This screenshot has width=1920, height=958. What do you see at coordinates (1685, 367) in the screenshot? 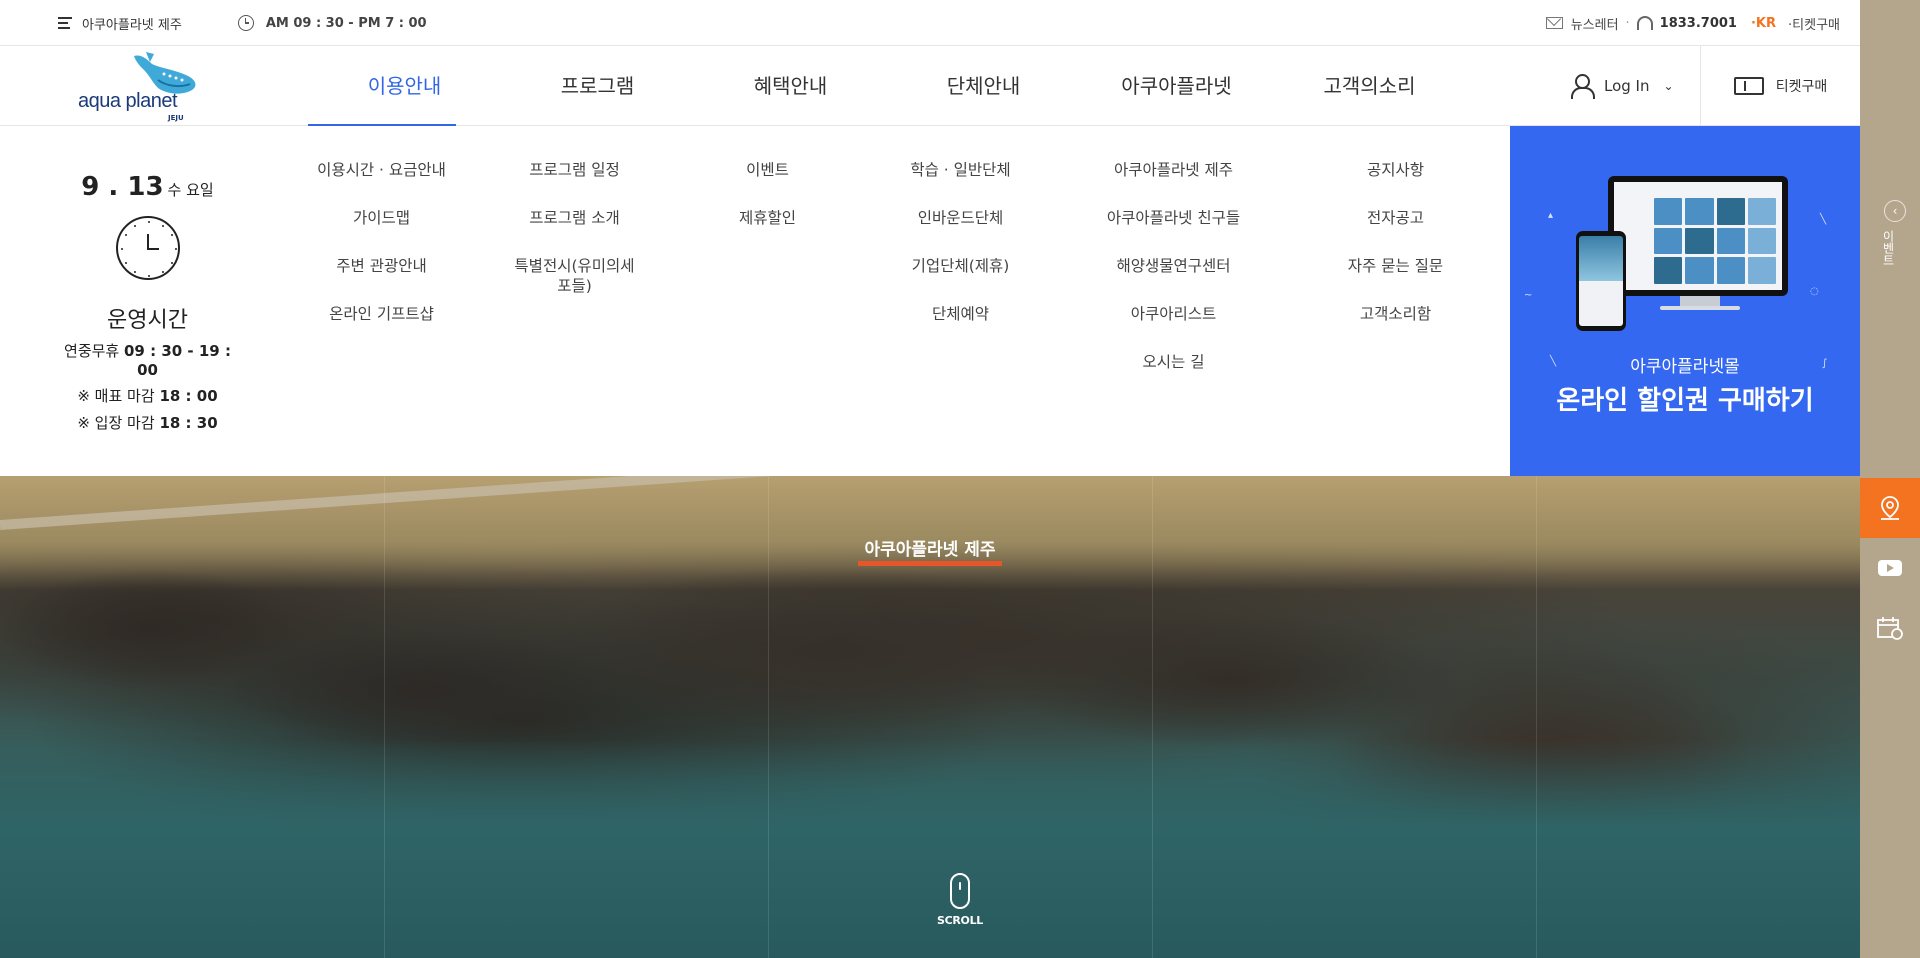
I see `promo-subtitle: 아쿠아플라넷몰` at bounding box center [1685, 367].